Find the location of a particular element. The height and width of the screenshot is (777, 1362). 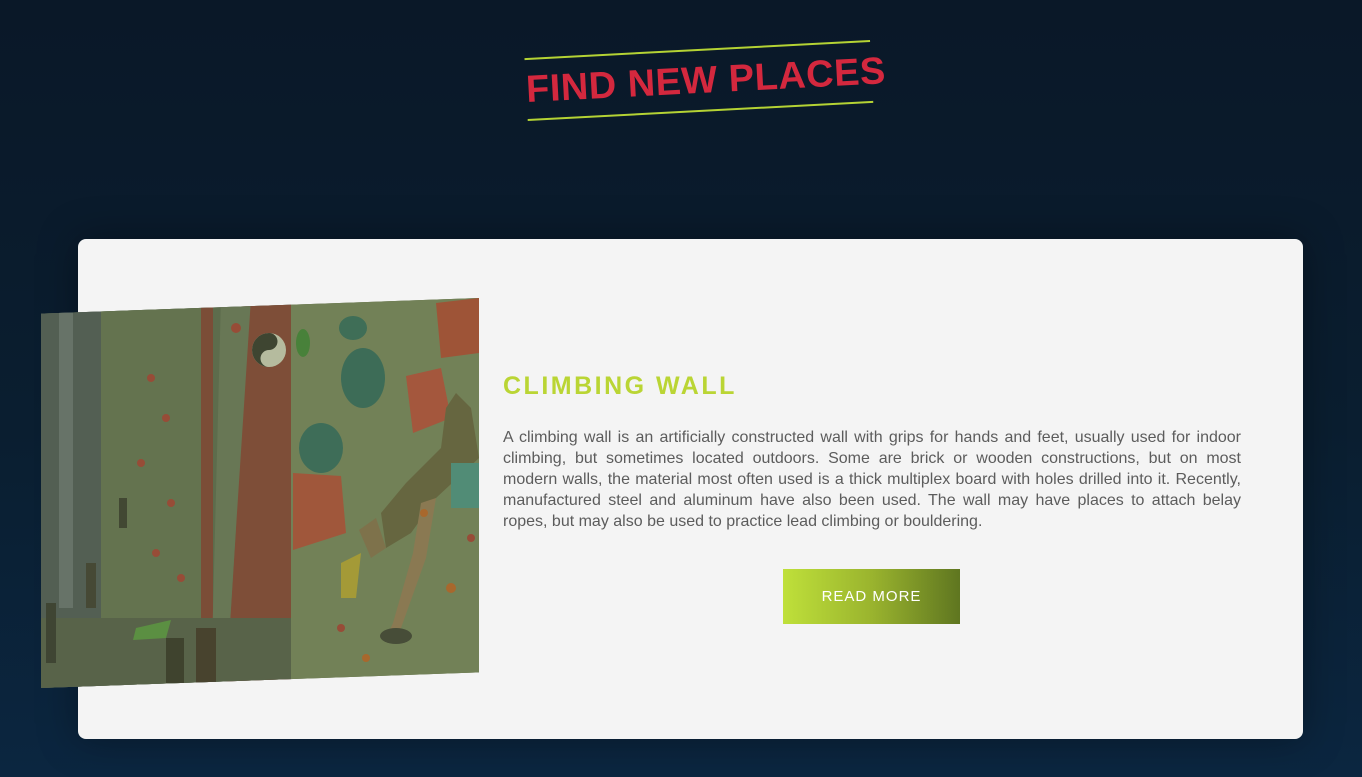

read-more-button: READ MORE is located at coordinates (871, 596).